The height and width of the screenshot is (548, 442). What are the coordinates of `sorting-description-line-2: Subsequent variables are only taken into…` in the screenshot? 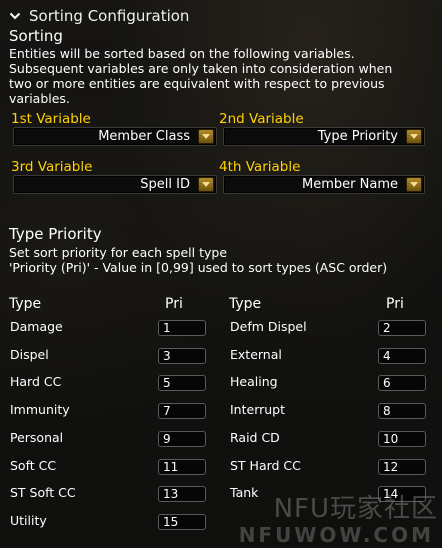 It's located at (201, 68).